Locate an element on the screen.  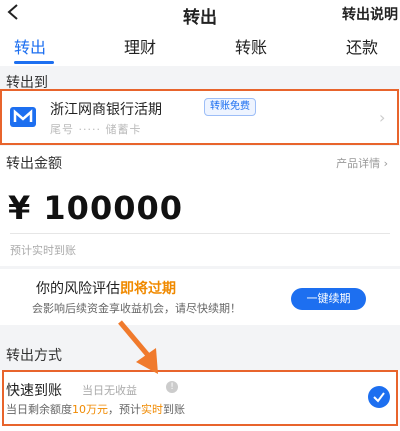
amount-number: 100000 is located at coordinates (113, 208).